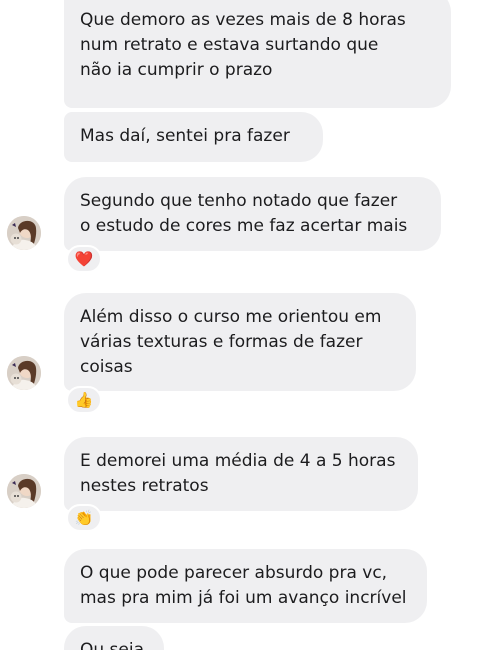 Image resolution: width=500 pixels, height=650 pixels. Describe the element at coordinates (84, 400) in the screenshot. I see `reaction-thumbs-up-icon: 👍` at that location.